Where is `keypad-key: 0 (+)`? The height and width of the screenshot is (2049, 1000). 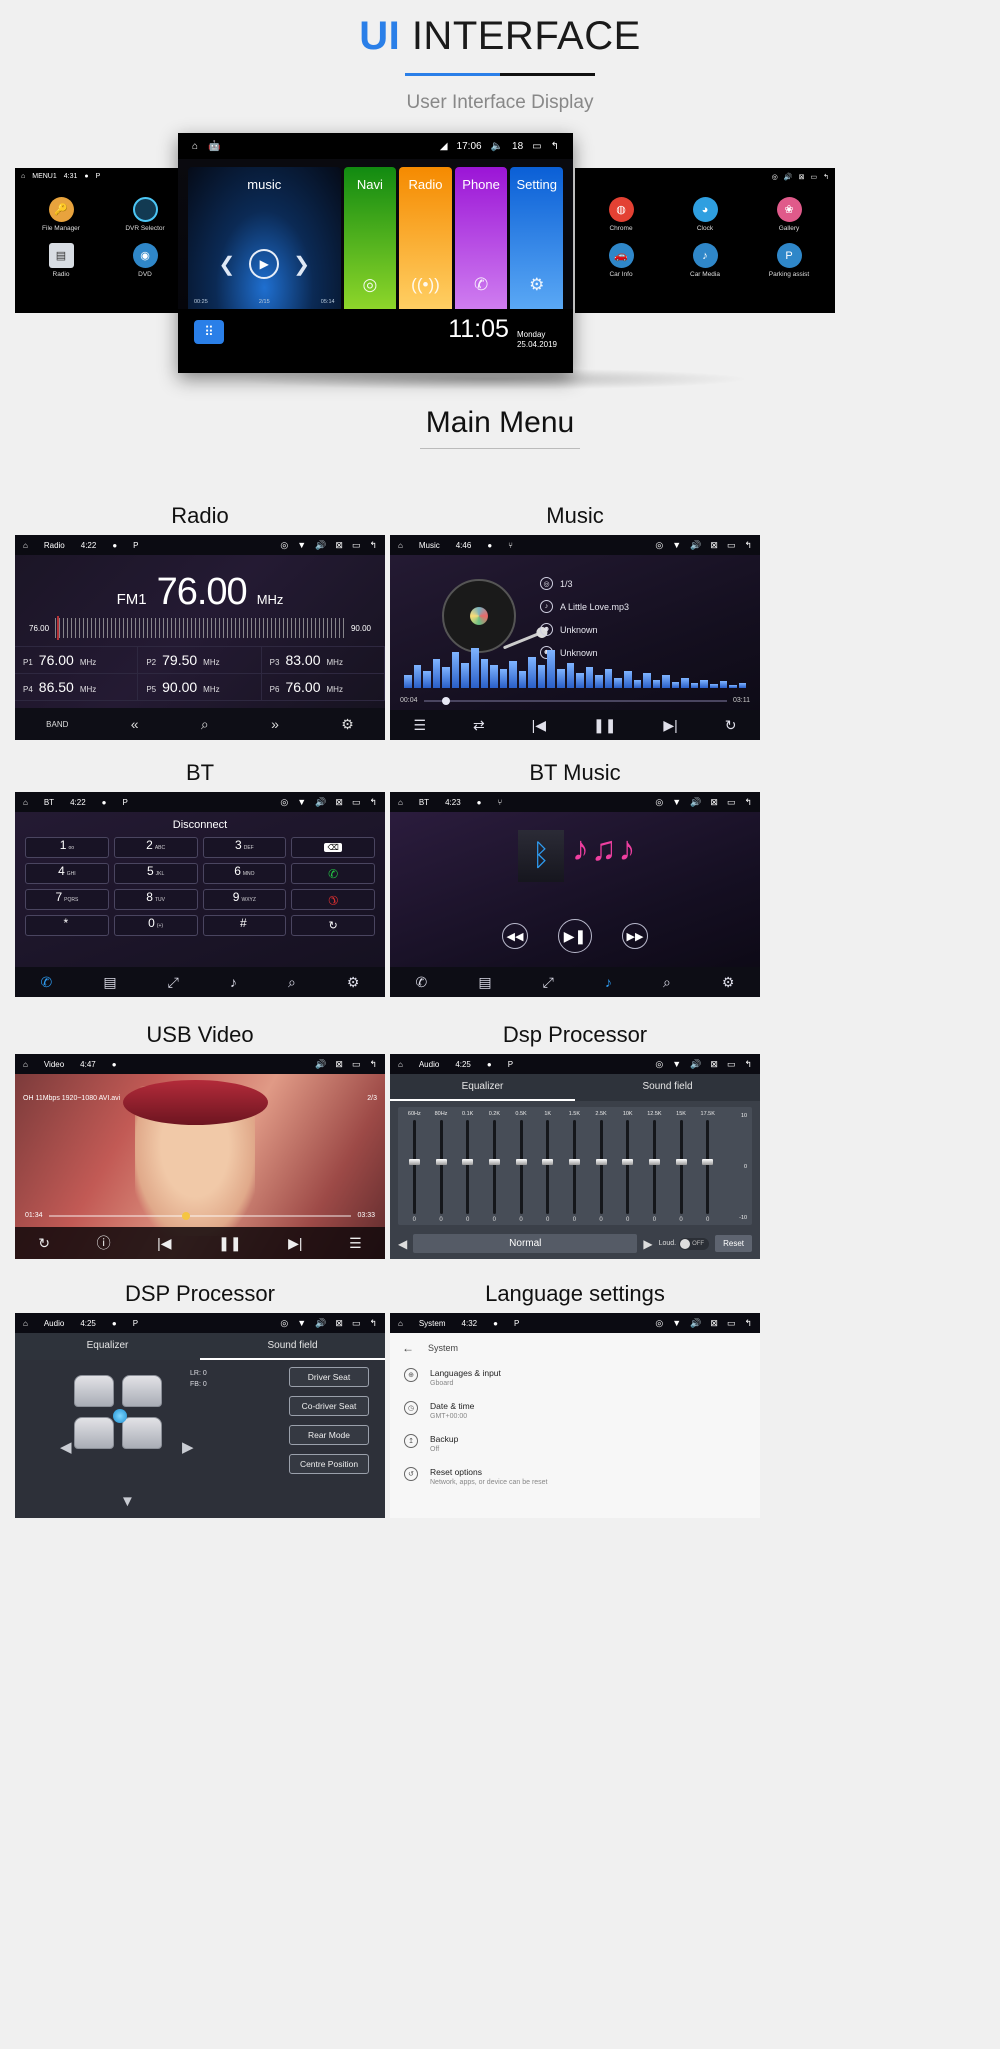 keypad-key: 0 (+) is located at coordinates (155, 925).